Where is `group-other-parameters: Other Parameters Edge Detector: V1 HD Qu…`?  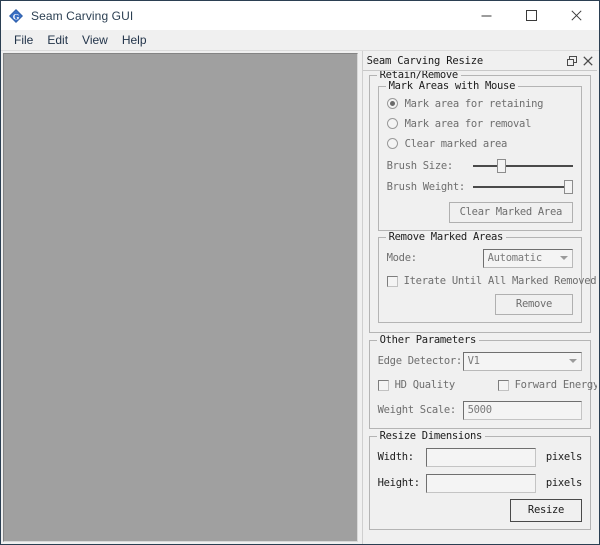 group-other-parameters: Other Parameters Edge Detector: V1 HD Qu… is located at coordinates (482, 381).